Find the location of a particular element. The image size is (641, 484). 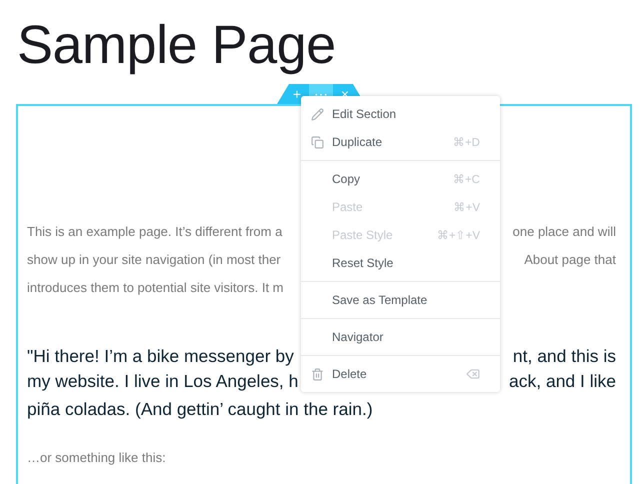

paragraph-text: introduces them to potential site visitors. It m is located at coordinates (155, 288).